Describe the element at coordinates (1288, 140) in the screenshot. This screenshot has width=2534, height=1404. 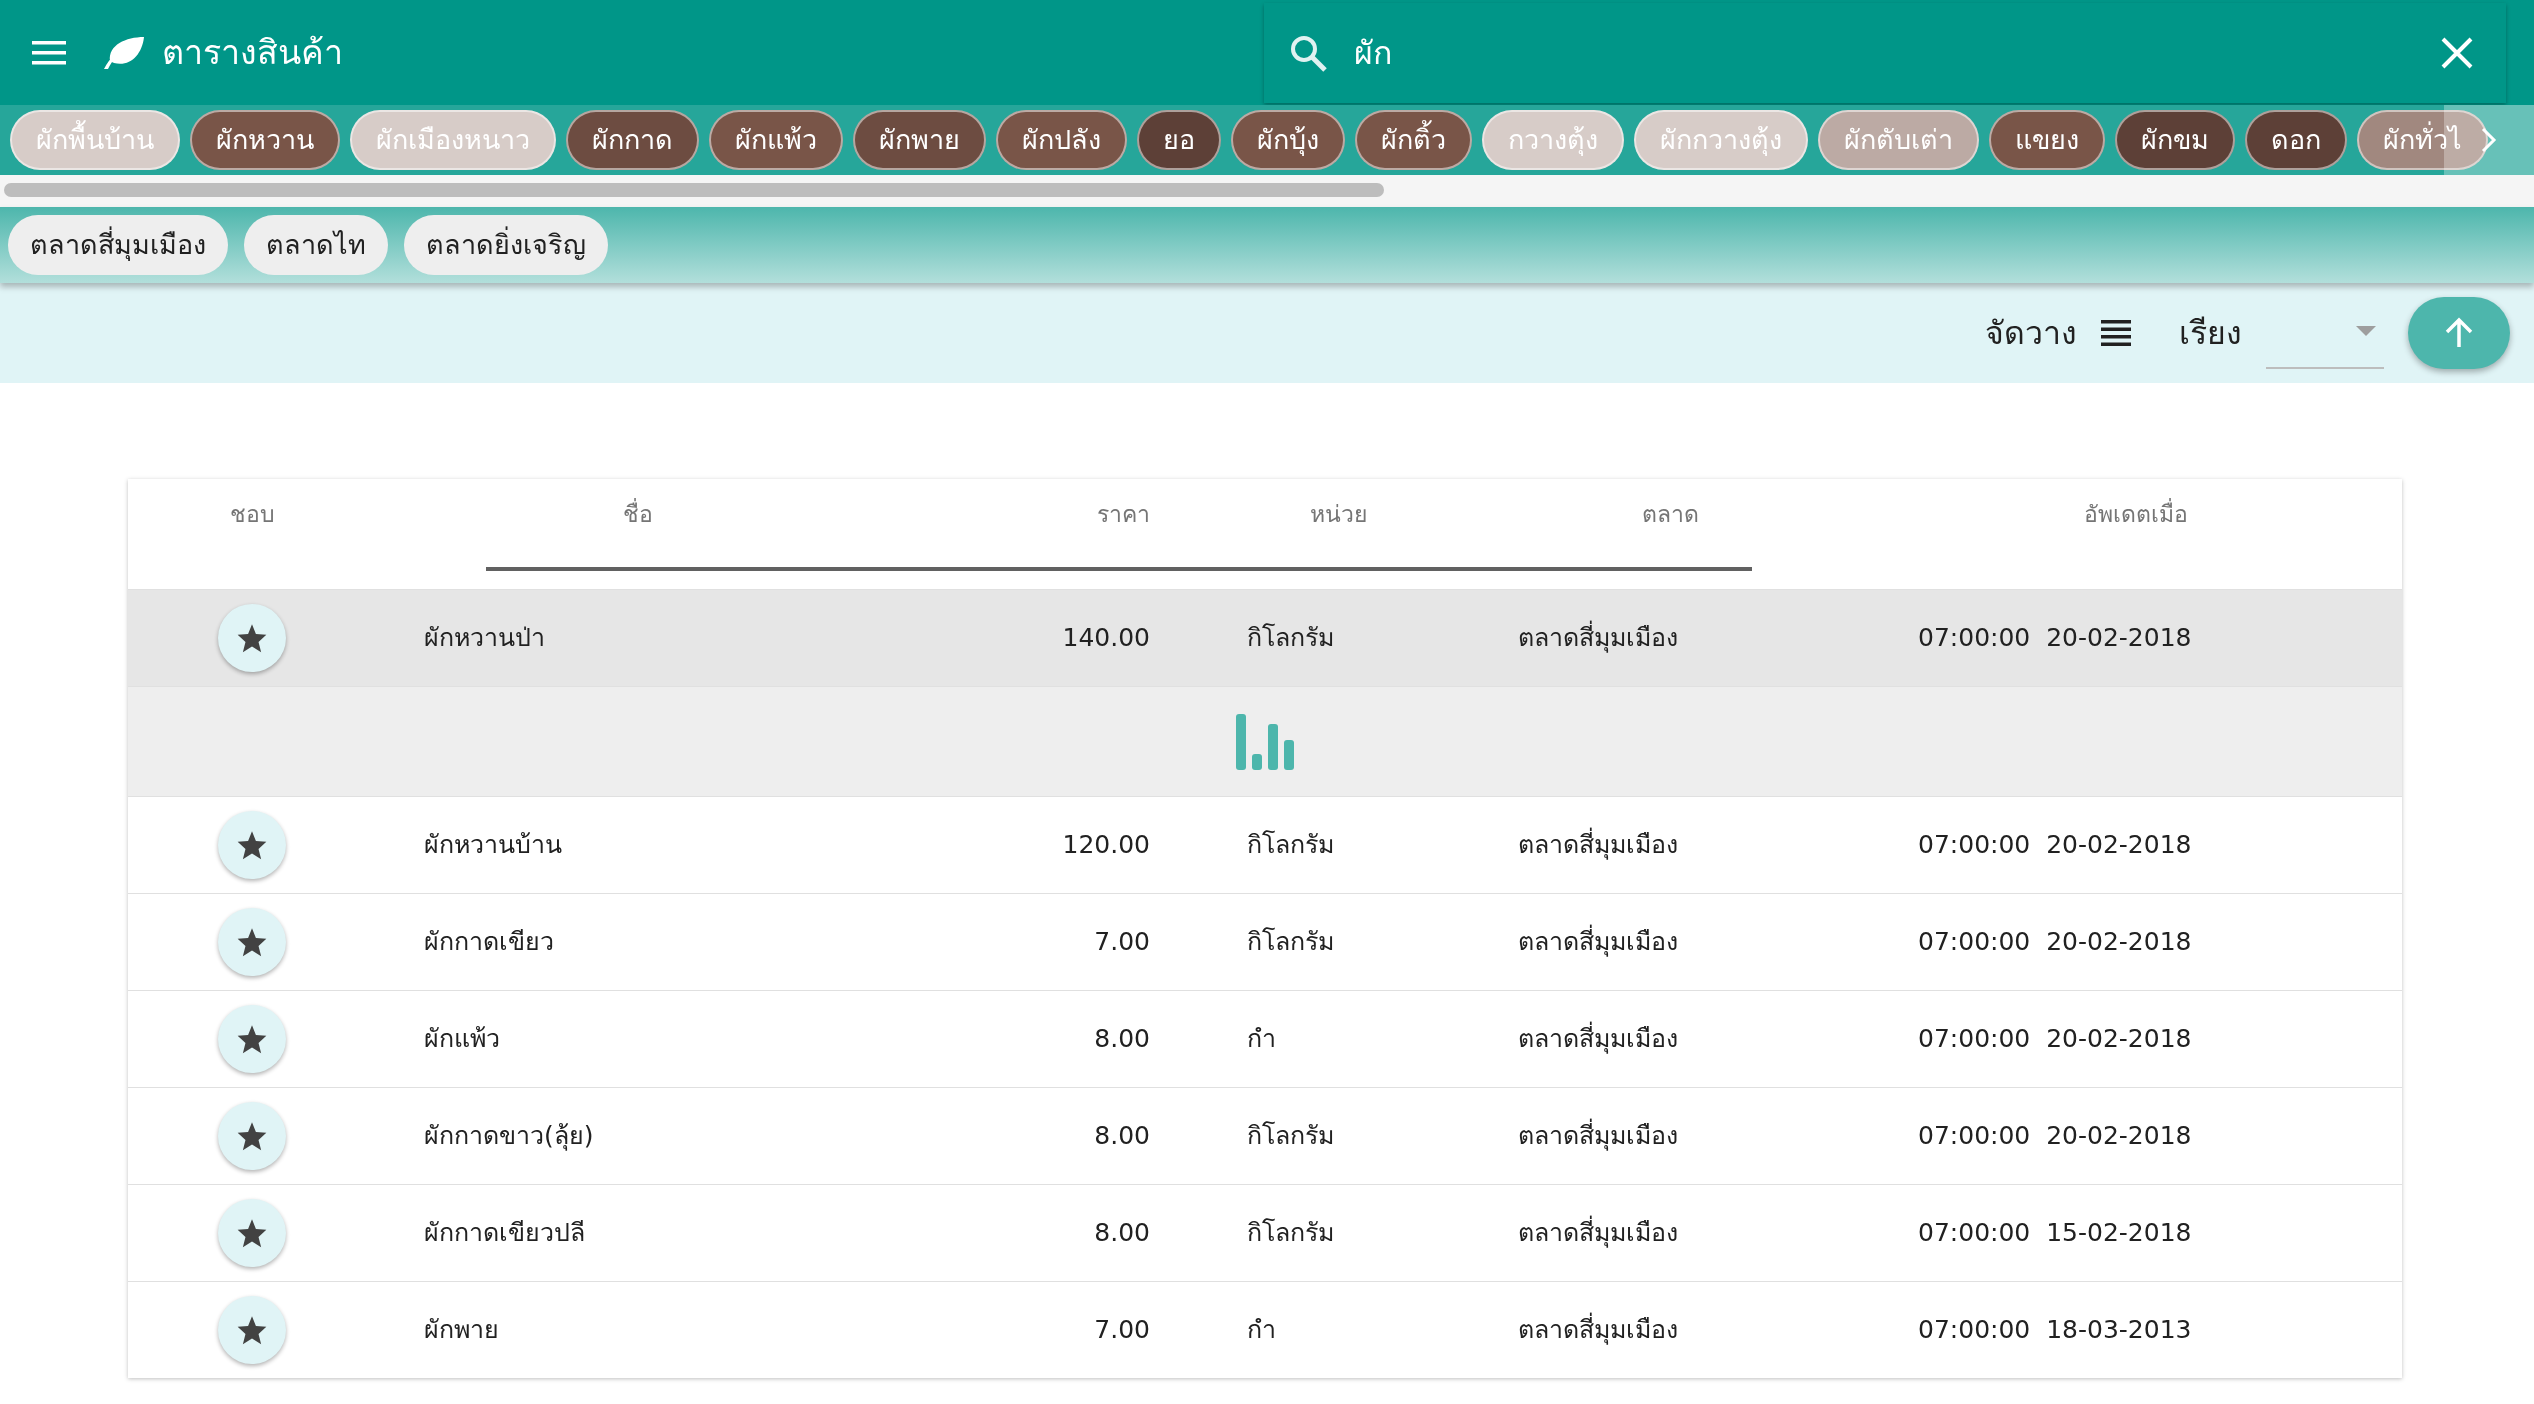
I see `category-chip: ผักบุ้ง` at that location.